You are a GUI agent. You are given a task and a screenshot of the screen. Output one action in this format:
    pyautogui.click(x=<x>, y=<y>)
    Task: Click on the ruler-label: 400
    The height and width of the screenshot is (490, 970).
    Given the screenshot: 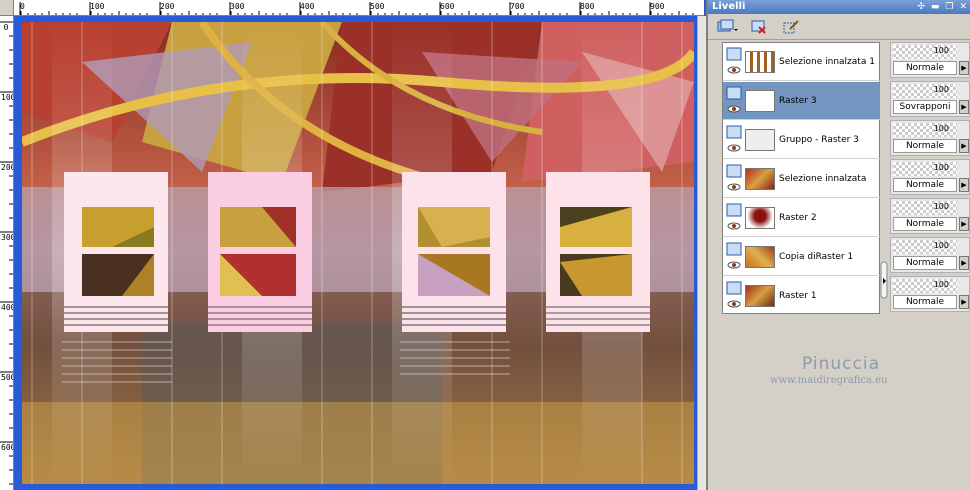 What is the action you would take?
    pyautogui.click(x=7, y=307)
    